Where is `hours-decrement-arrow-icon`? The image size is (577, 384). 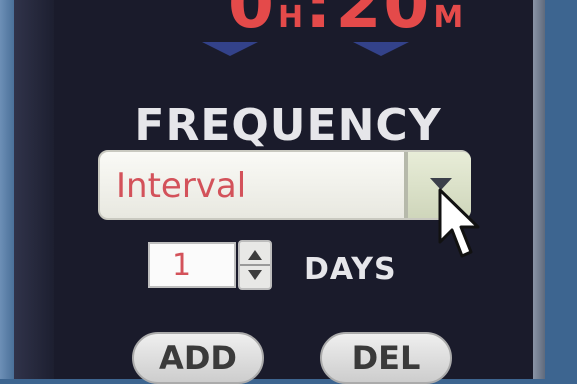
hours-decrement-arrow-icon is located at coordinates (230, 49).